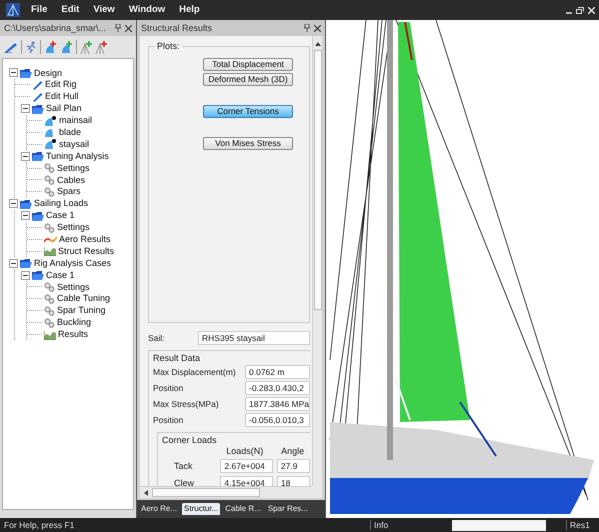 The width and height of the screenshot is (599, 532). What do you see at coordinates (74, 322) in the screenshot?
I see `tree-item: Buckling` at bounding box center [74, 322].